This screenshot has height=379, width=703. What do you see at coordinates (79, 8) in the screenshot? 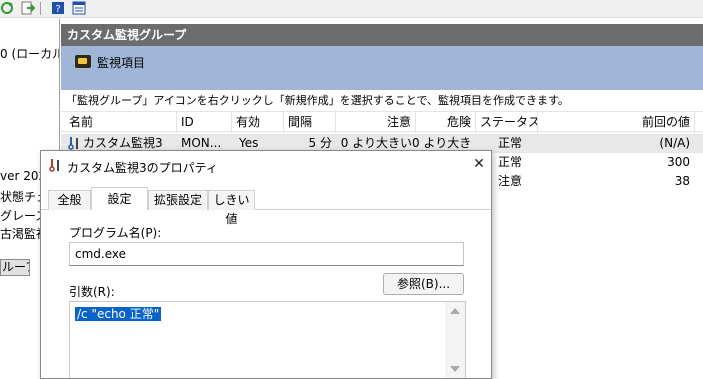
I see `properties-icon` at bounding box center [79, 8].